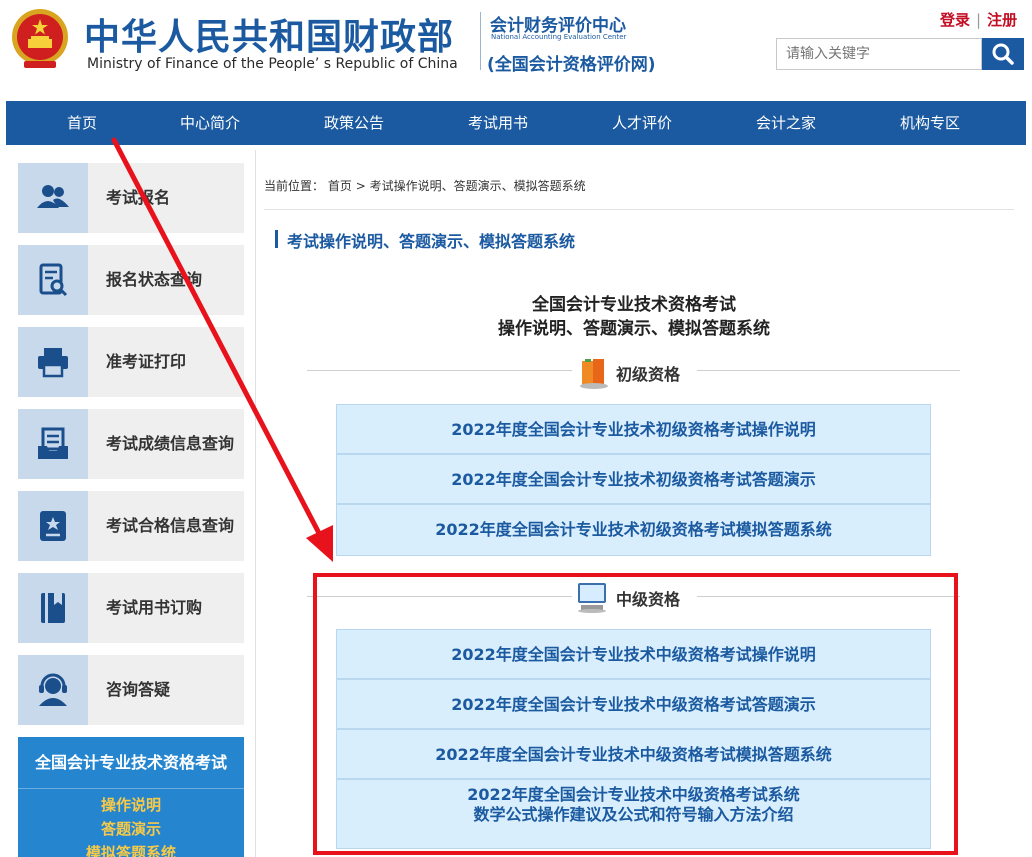 The height and width of the screenshot is (857, 1032). Describe the element at coordinates (592, 598) in the screenshot. I see `computer-icon` at that location.